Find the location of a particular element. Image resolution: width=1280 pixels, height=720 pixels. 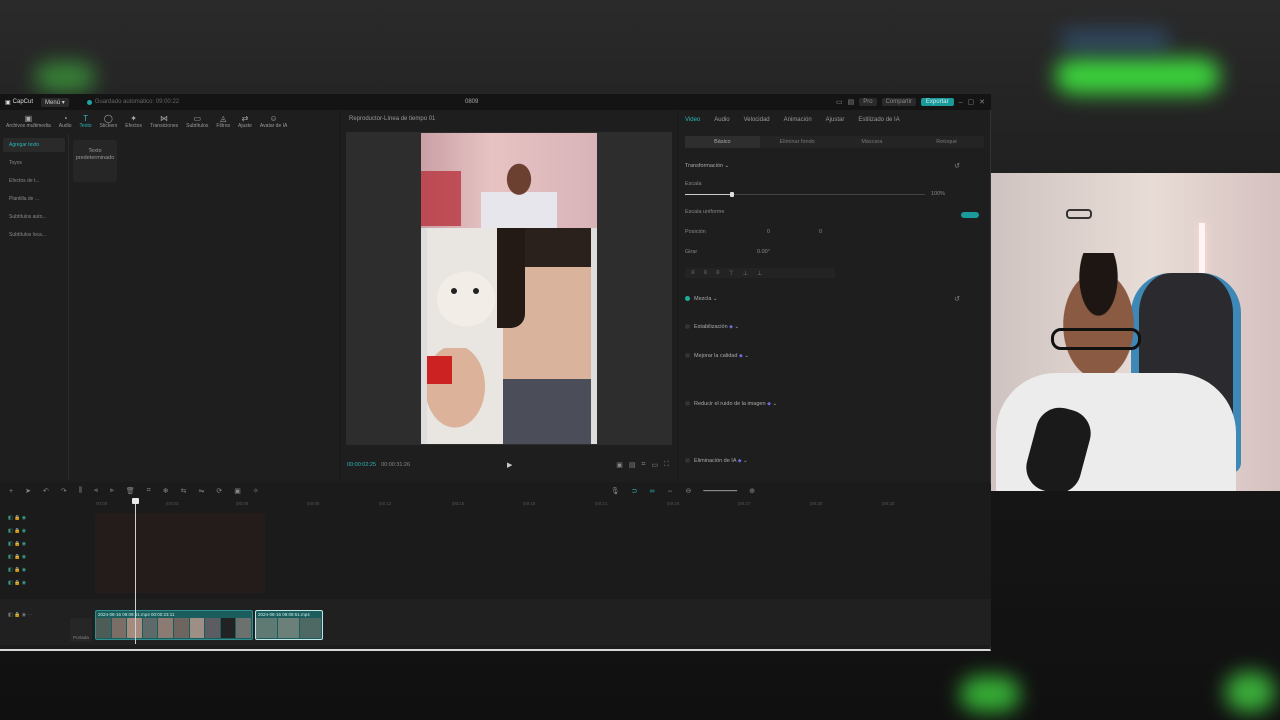

zoom-in-icon: ⊕ is located at coordinates (752, 491).